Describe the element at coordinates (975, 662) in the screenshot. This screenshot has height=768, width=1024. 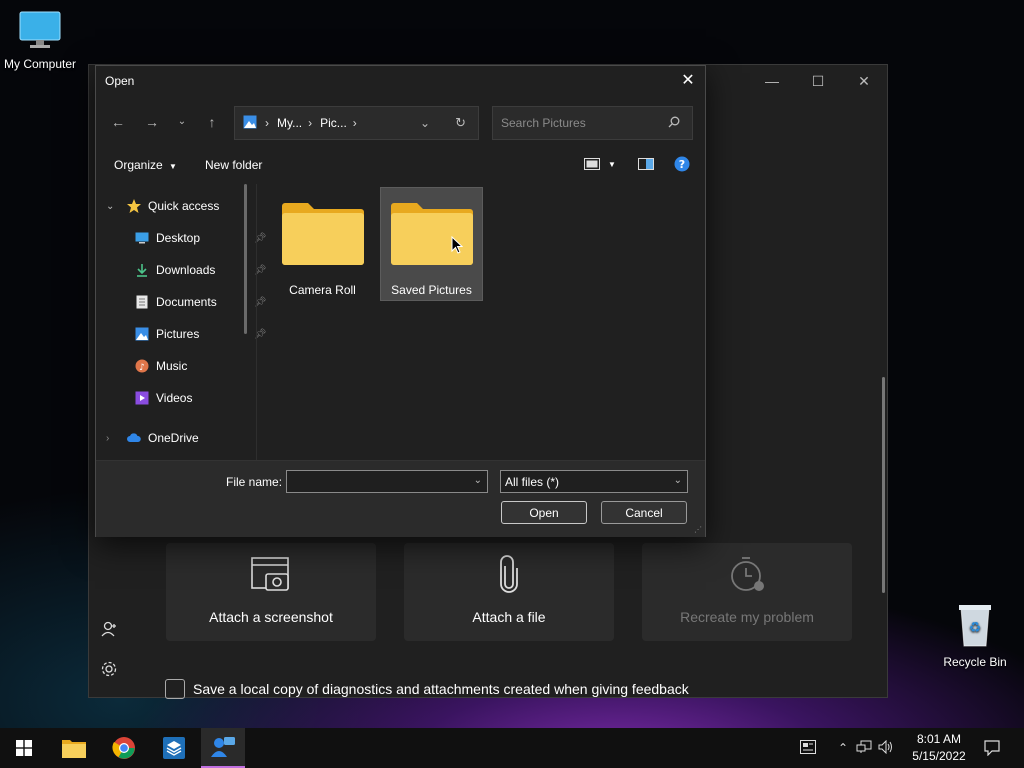
I see `desktop-icon-label: Recycle Bin` at that location.